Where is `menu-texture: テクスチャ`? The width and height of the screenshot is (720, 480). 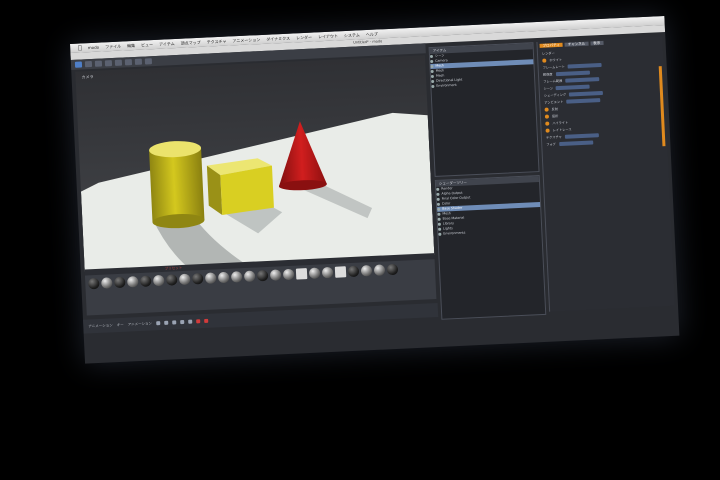 menu-texture: テクスチャ is located at coordinates (216, 41).